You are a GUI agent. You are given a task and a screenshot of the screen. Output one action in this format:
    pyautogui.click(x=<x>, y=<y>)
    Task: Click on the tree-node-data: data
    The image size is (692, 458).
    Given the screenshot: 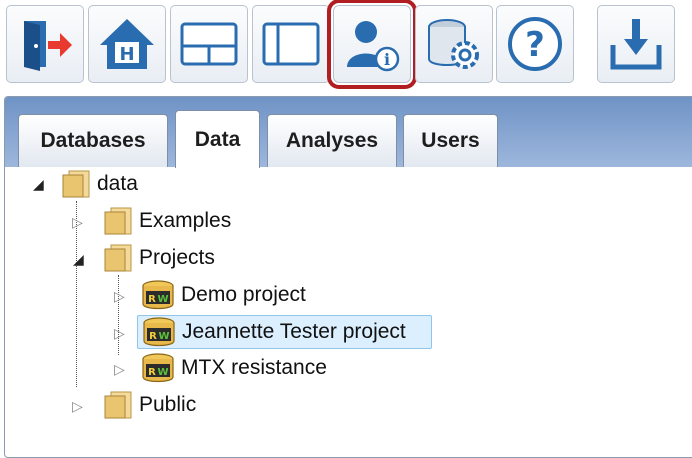 What is the action you would take?
    pyautogui.click(x=99, y=184)
    